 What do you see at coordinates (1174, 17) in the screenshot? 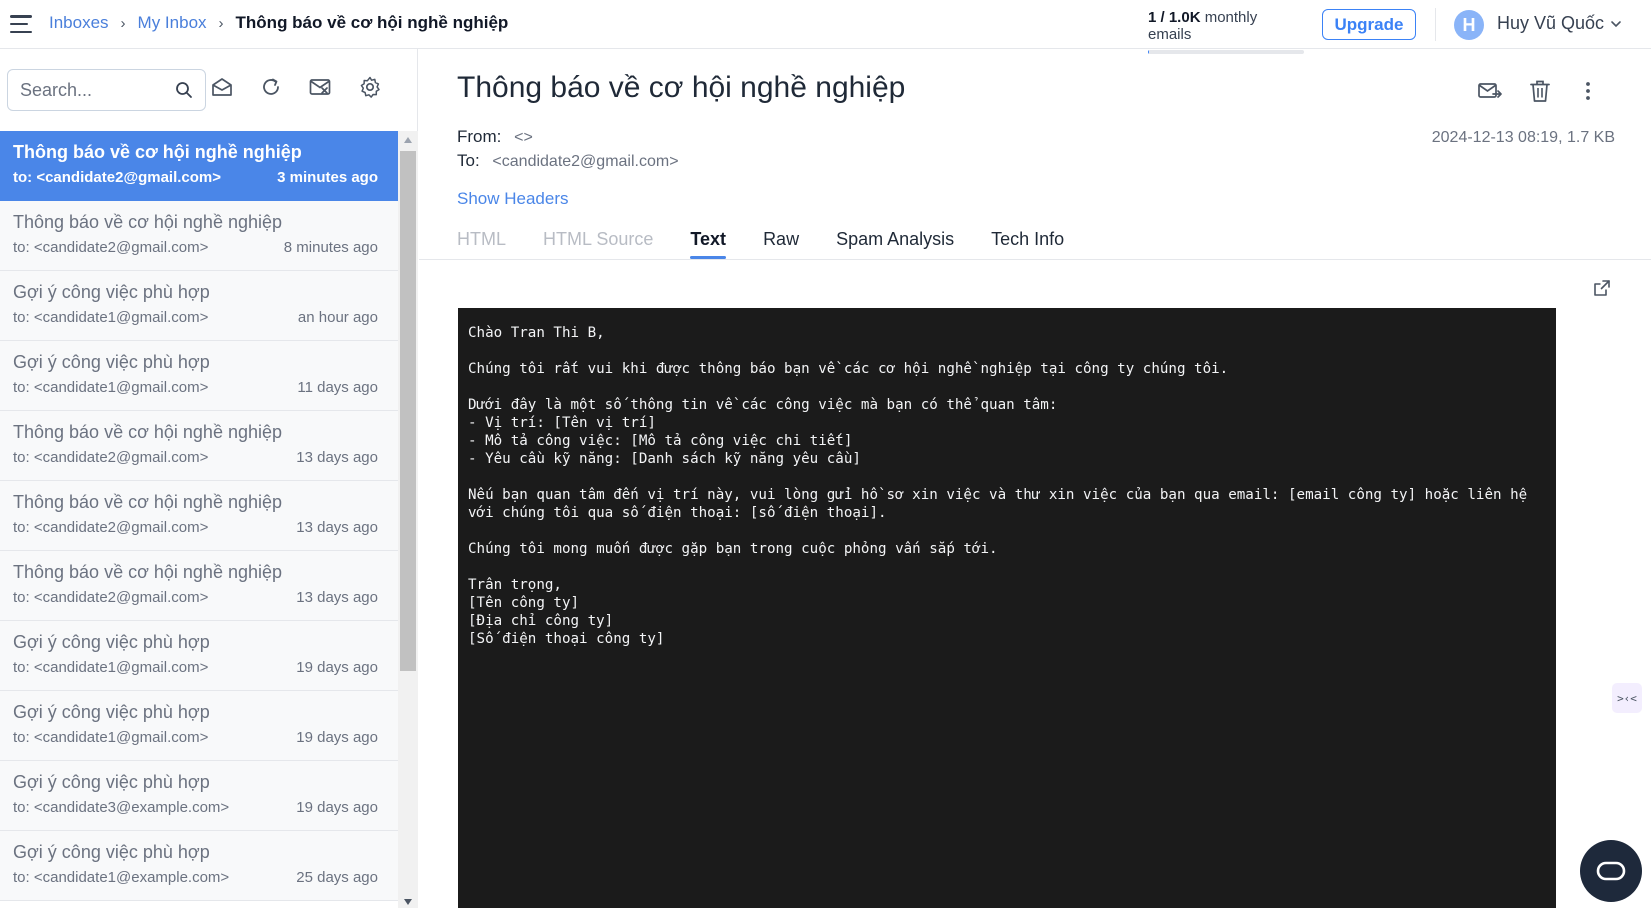
I see `usage-count: 1 / 1.0K` at bounding box center [1174, 17].